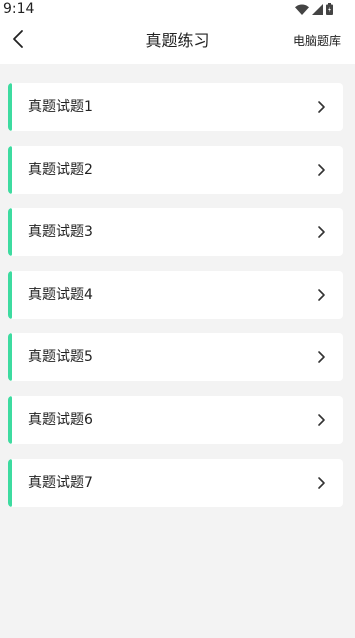 This screenshot has width=355, height=638. Describe the element at coordinates (175, 107) in the screenshot. I see `list-item: 真题试题1` at that location.